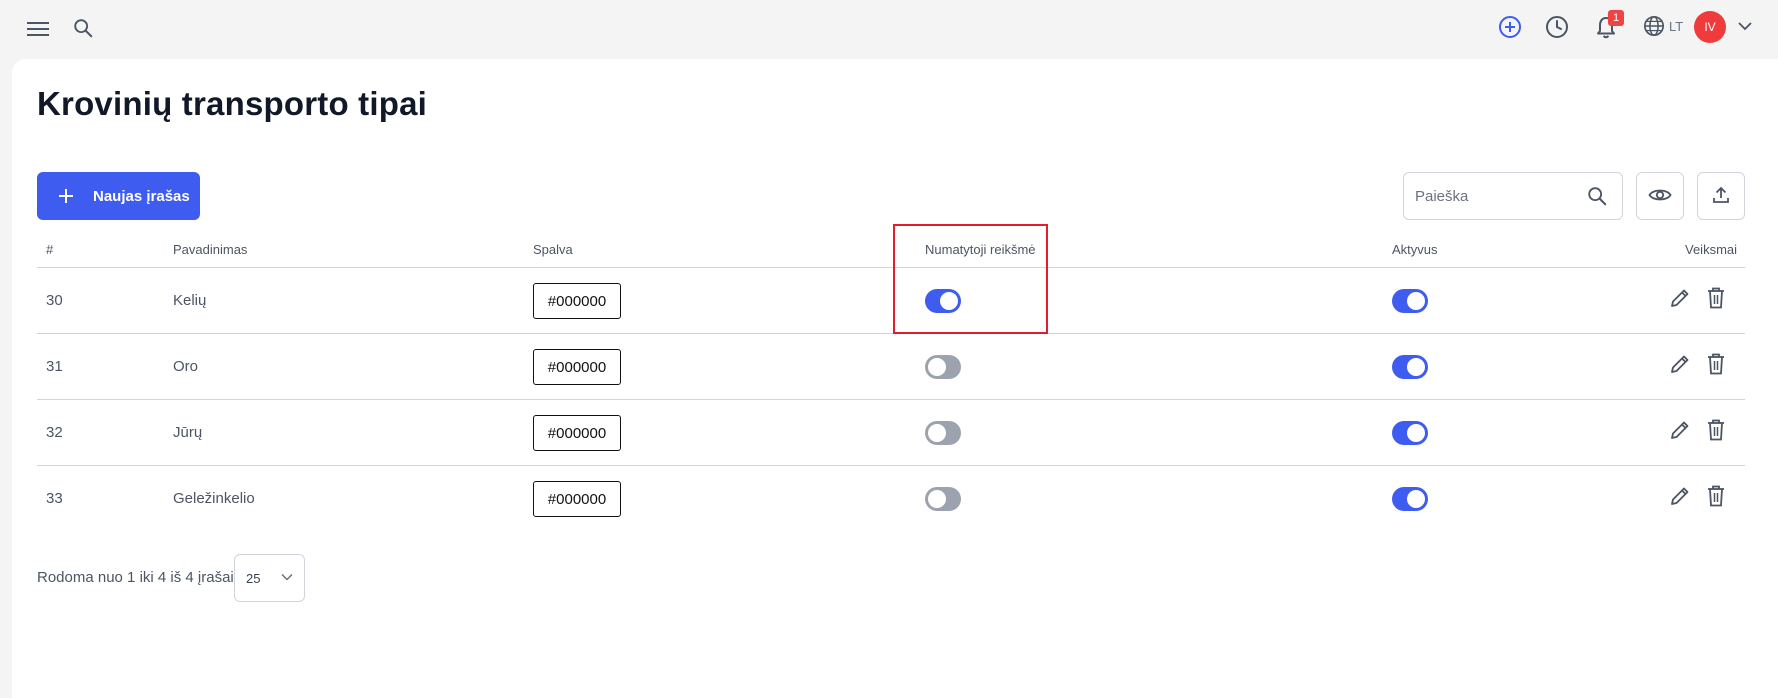  What do you see at coordinates (970, 279) in the screenshot?
I see `highlight-box` at bounding box center [970, 279].